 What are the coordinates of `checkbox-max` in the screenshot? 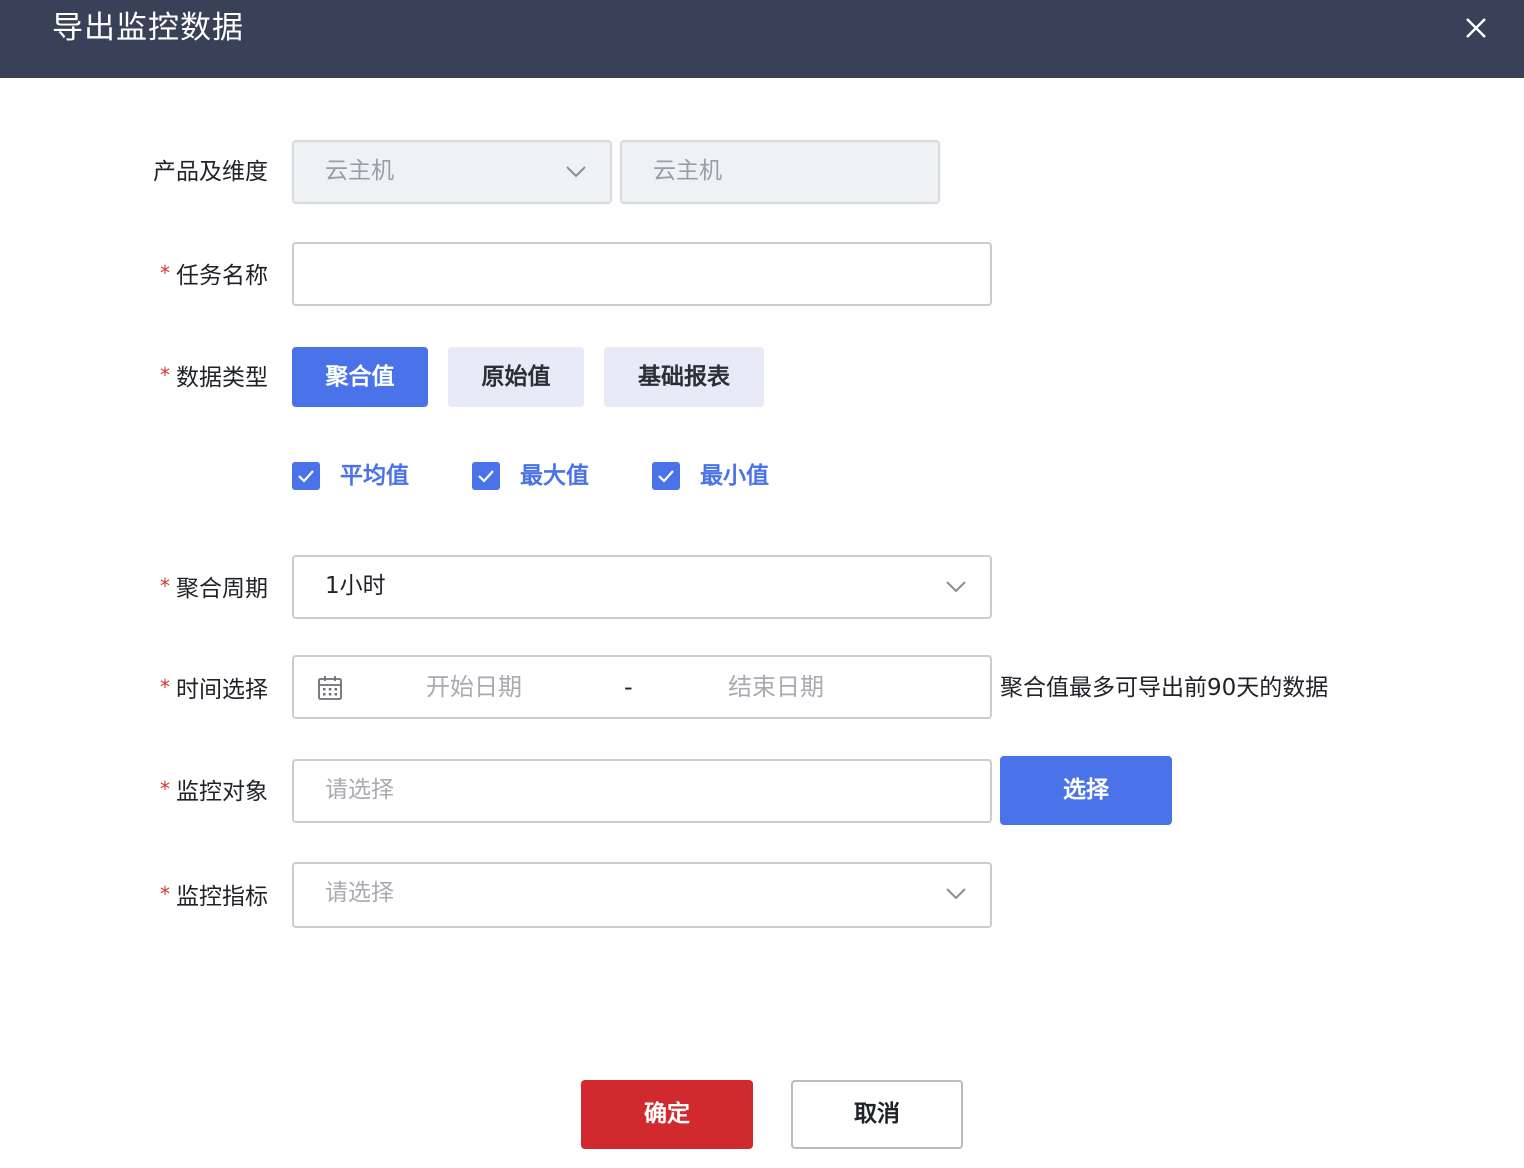 It's located at (486, 476).